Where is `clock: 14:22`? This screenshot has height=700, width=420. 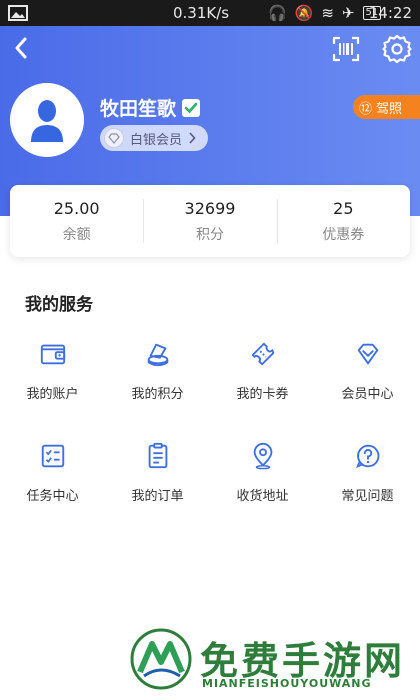 clock: 14:22 is located at coordinates (390, 13).